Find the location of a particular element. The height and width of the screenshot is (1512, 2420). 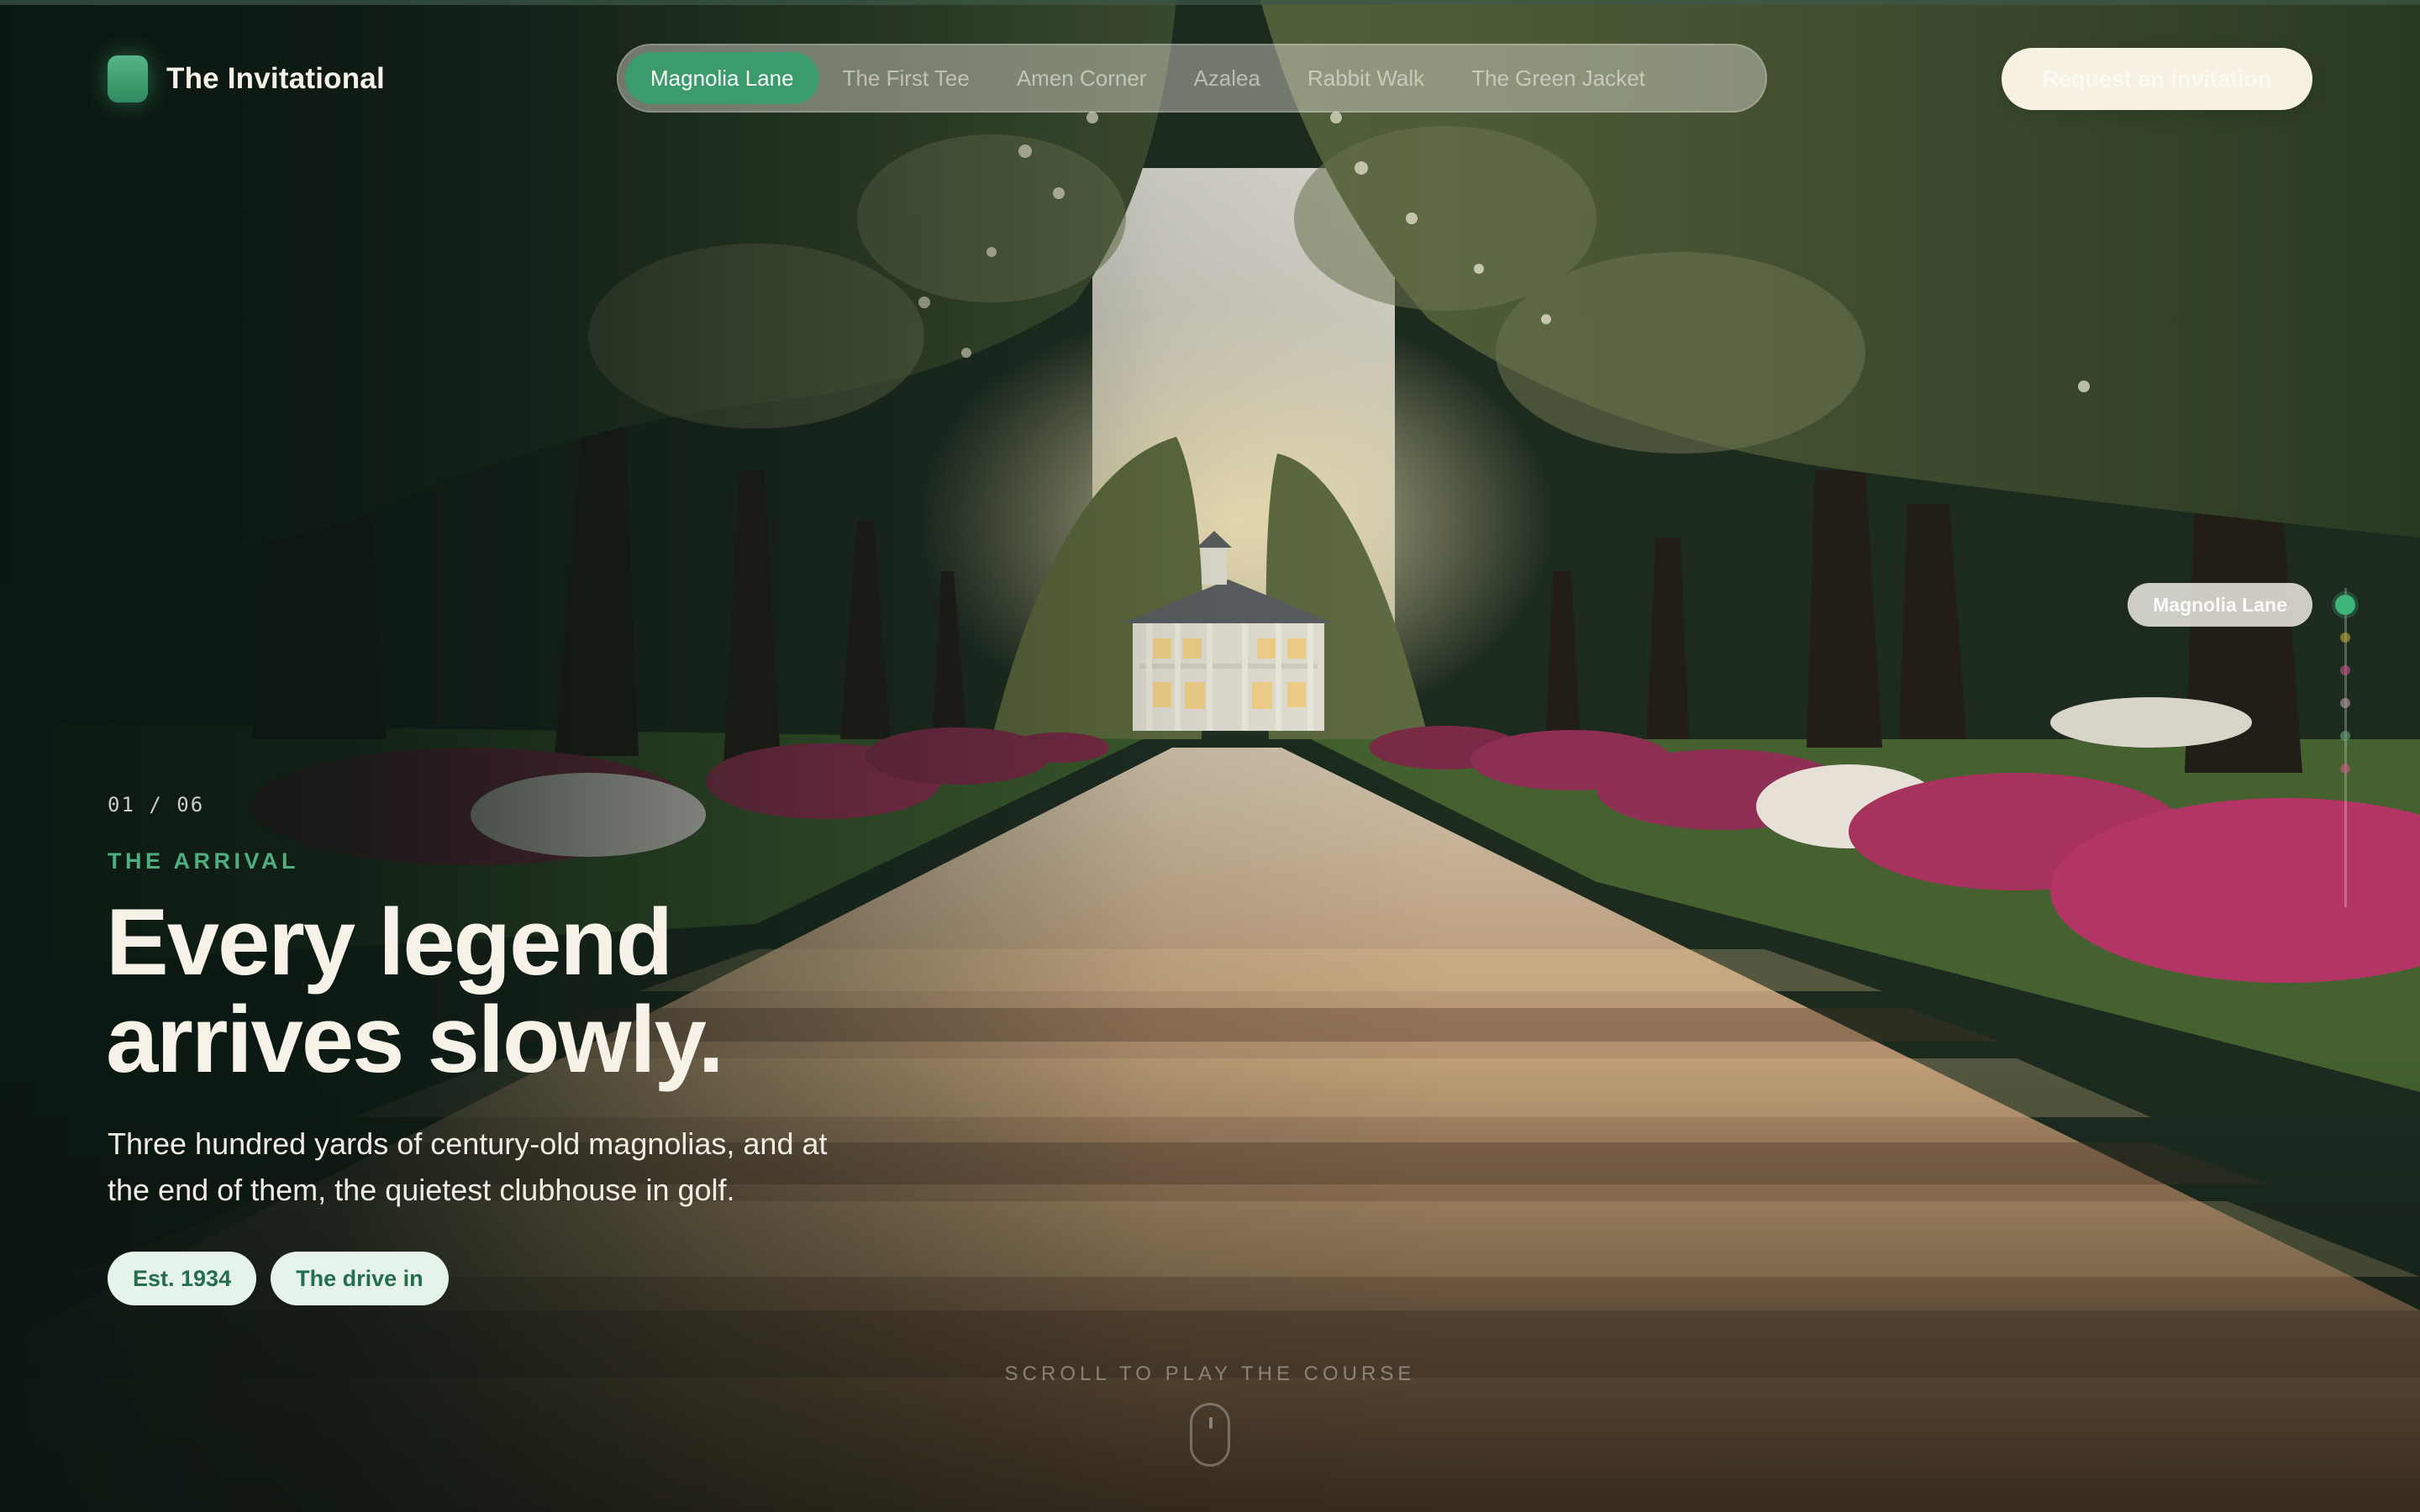

chapter-counter: 01 / 06 is located at coordinates (157, 804).